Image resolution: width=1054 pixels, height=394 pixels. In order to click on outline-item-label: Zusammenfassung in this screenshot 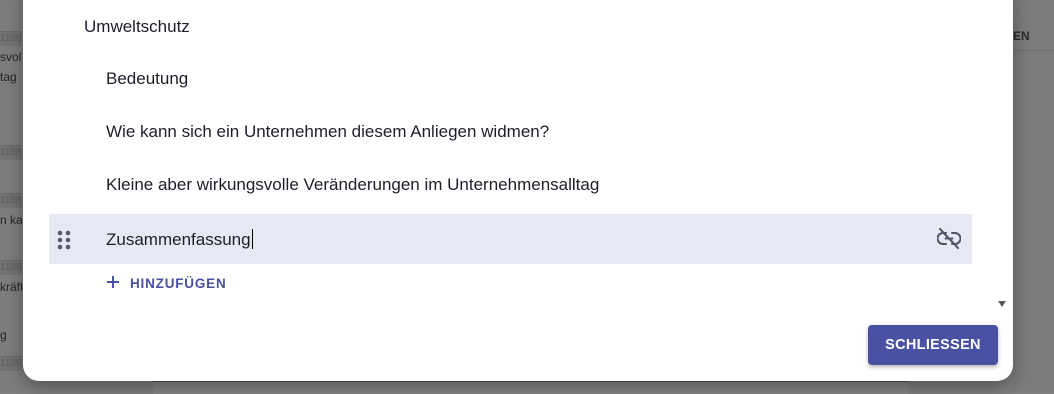, I will do `click(178, 239)`.